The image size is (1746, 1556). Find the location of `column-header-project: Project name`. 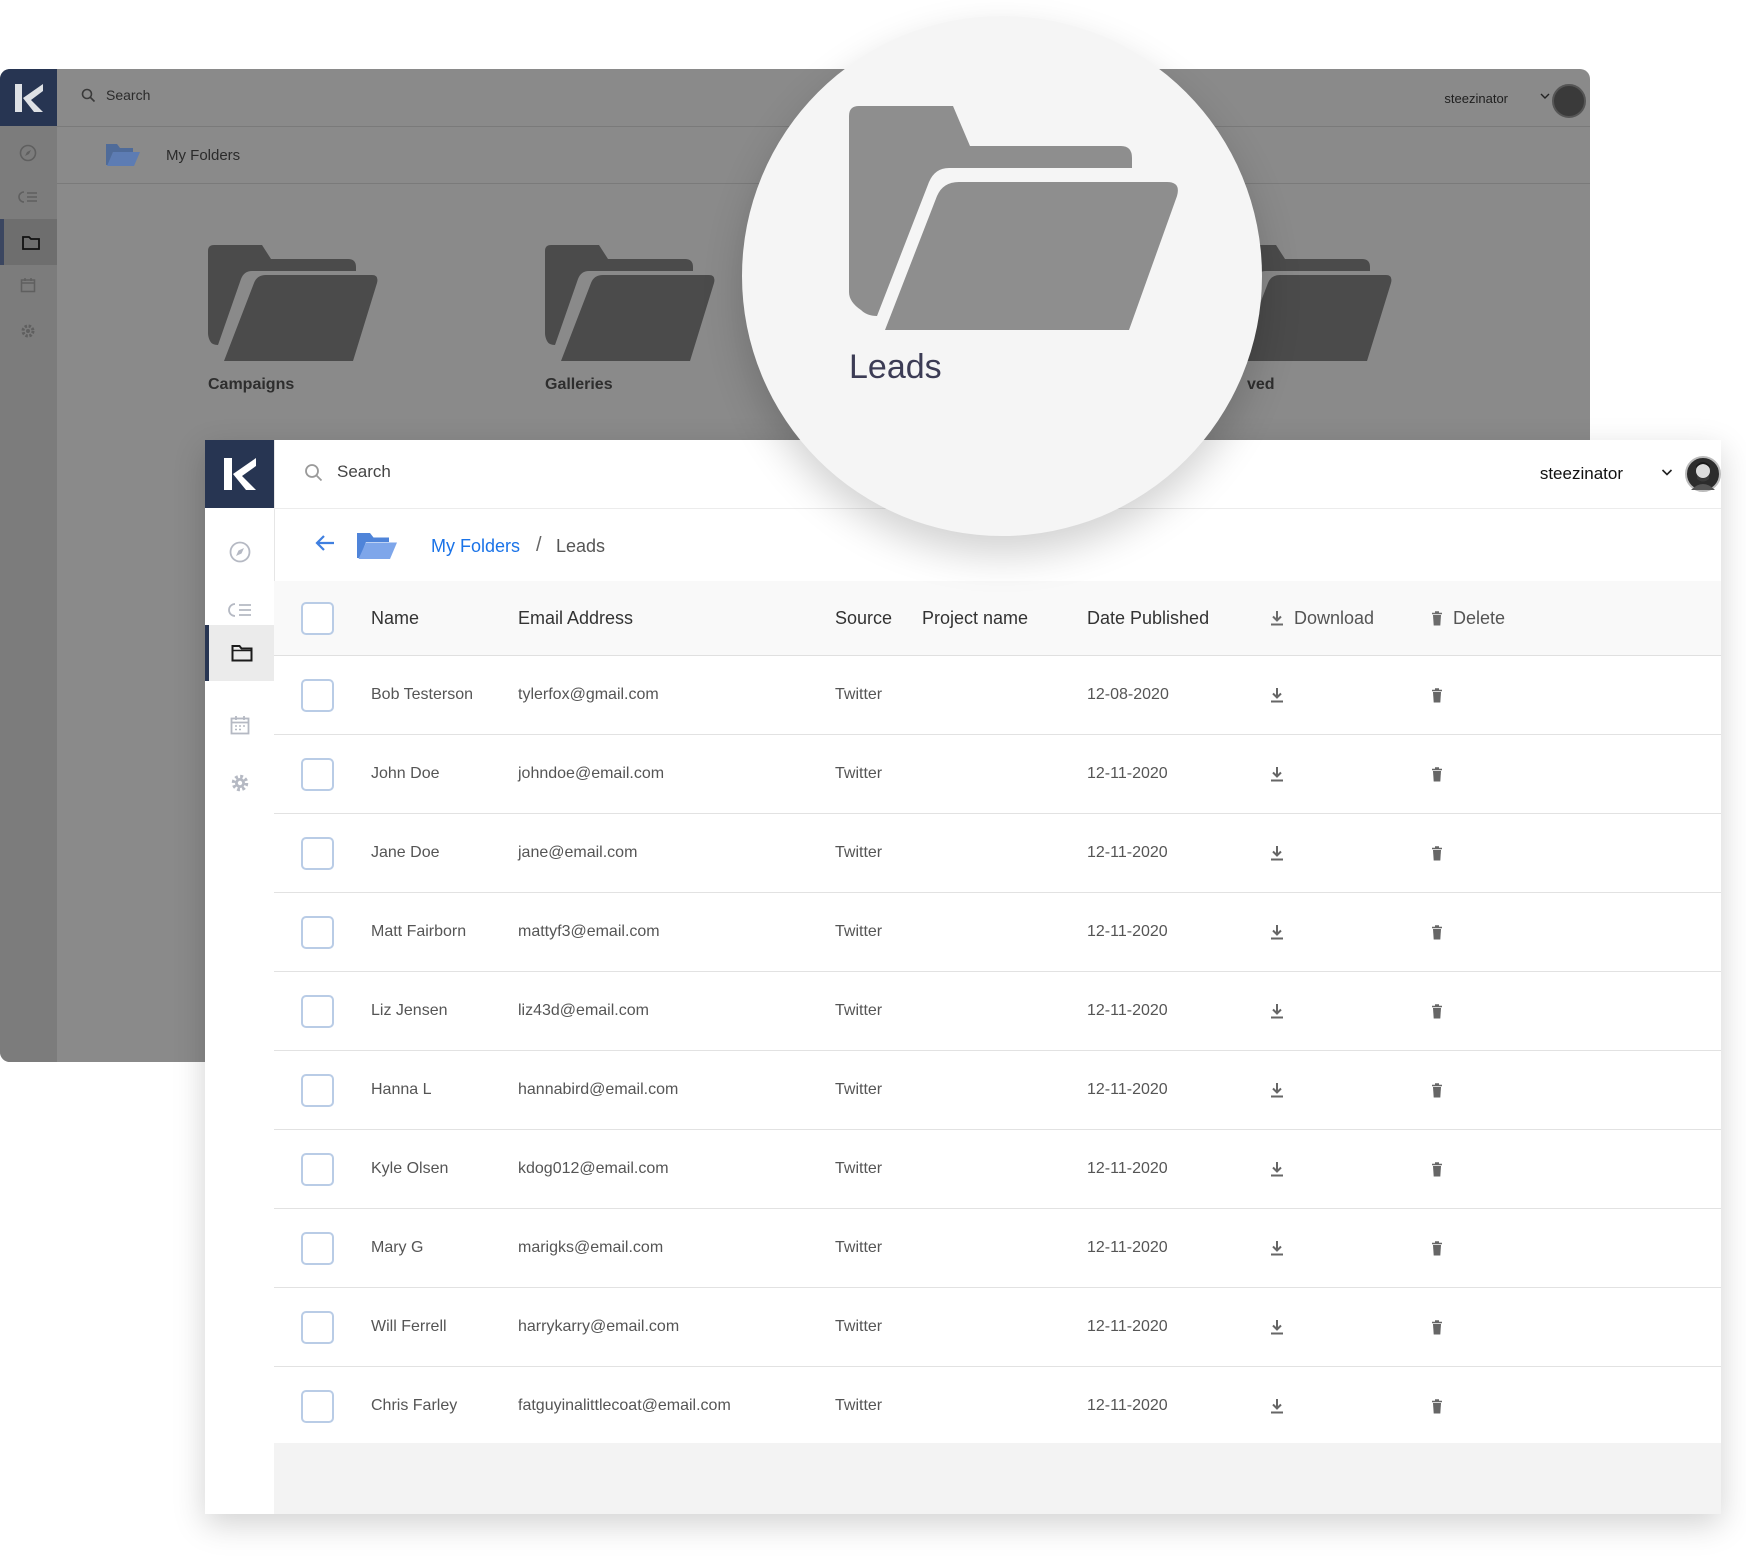

column-header-project: Project name is located at coordinates (975, 618).